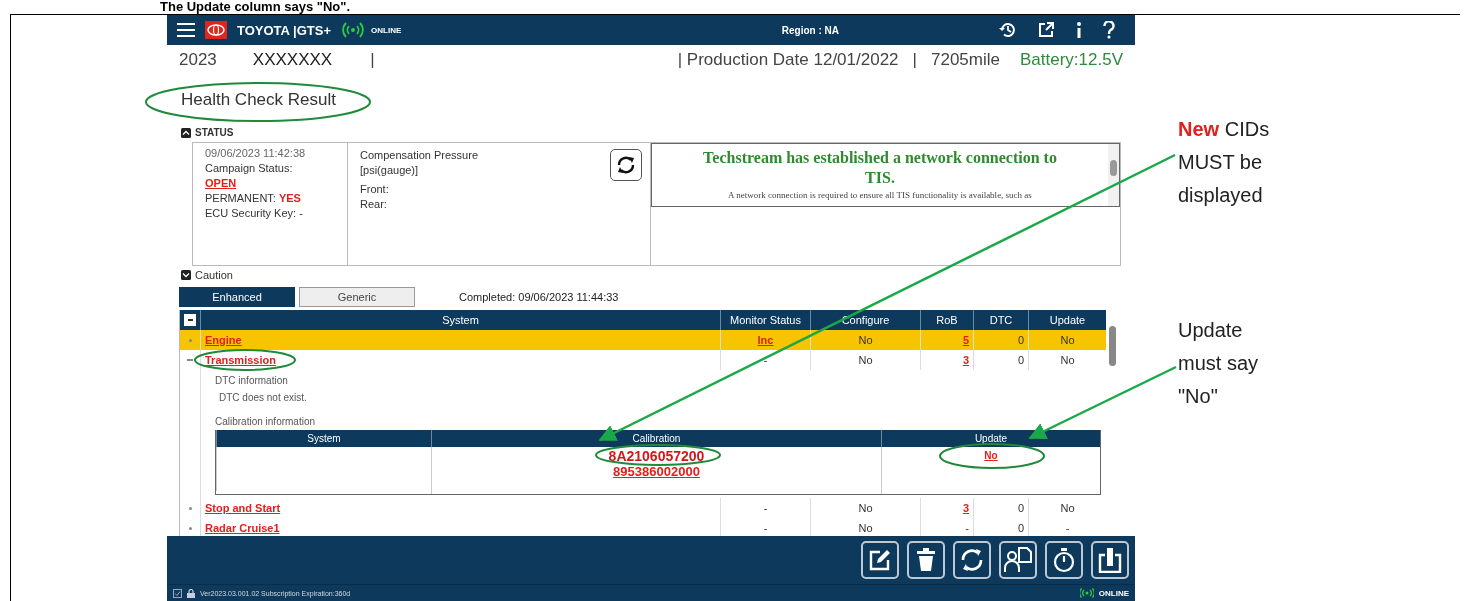 The width and height of the screenshot is (1465, 601). Describe the element at coordinates (289, 198) in the screenshot. I see `permanent-value: YES` at that location.